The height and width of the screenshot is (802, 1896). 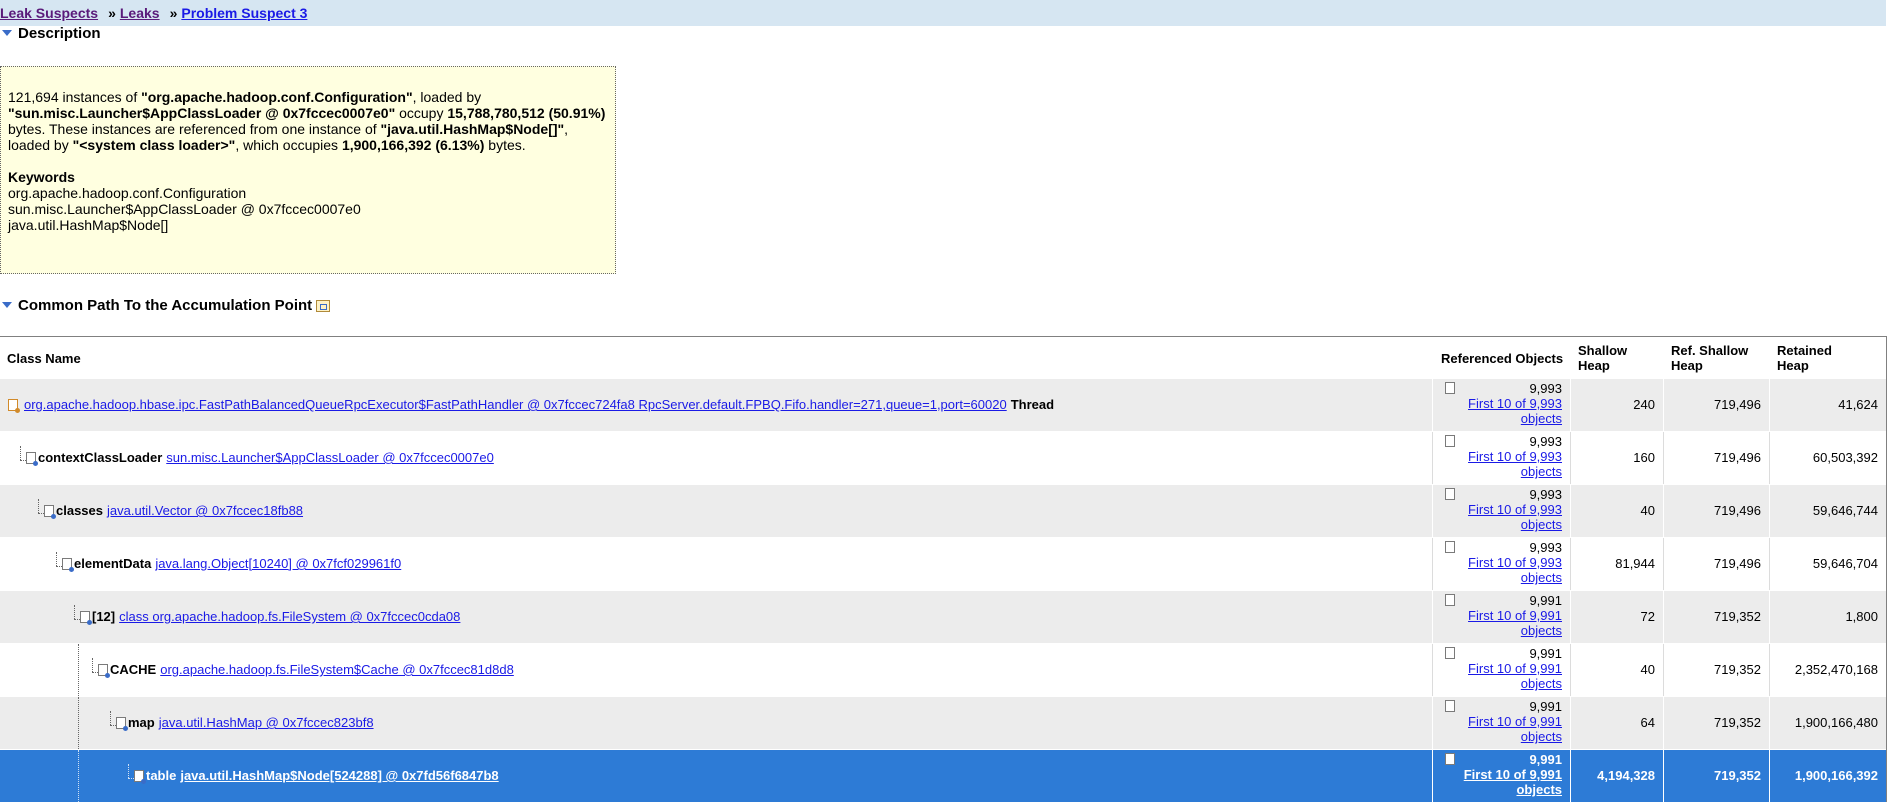 I want to click on retained-heap-cell: 59,646,704, so click(x=1827, y=564).